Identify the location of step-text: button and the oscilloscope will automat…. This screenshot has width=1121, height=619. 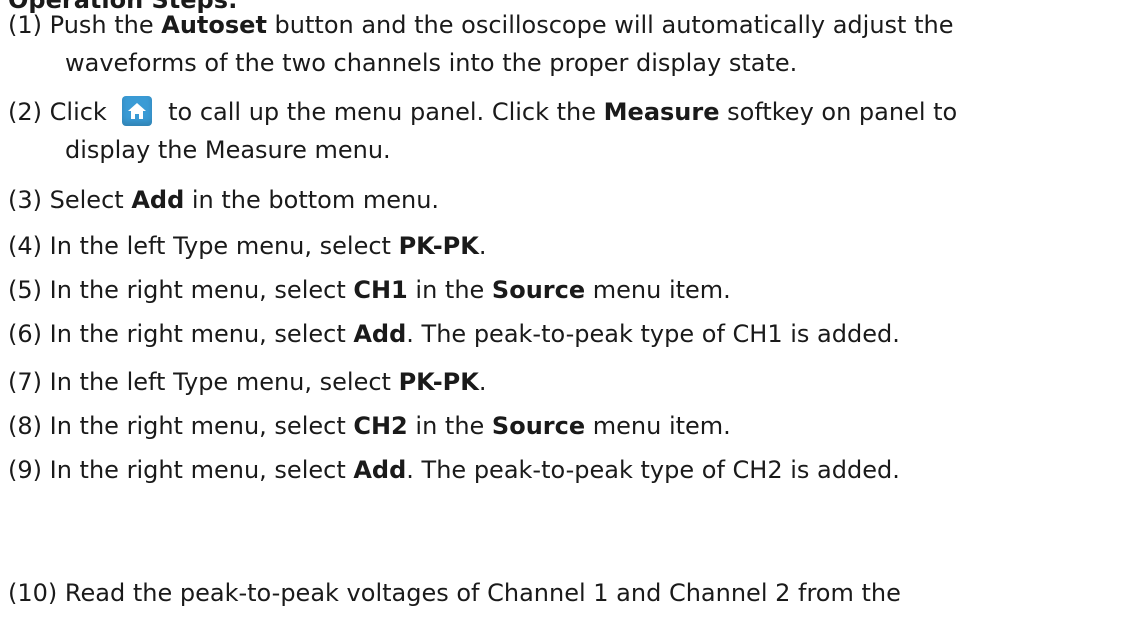
(610, 25).